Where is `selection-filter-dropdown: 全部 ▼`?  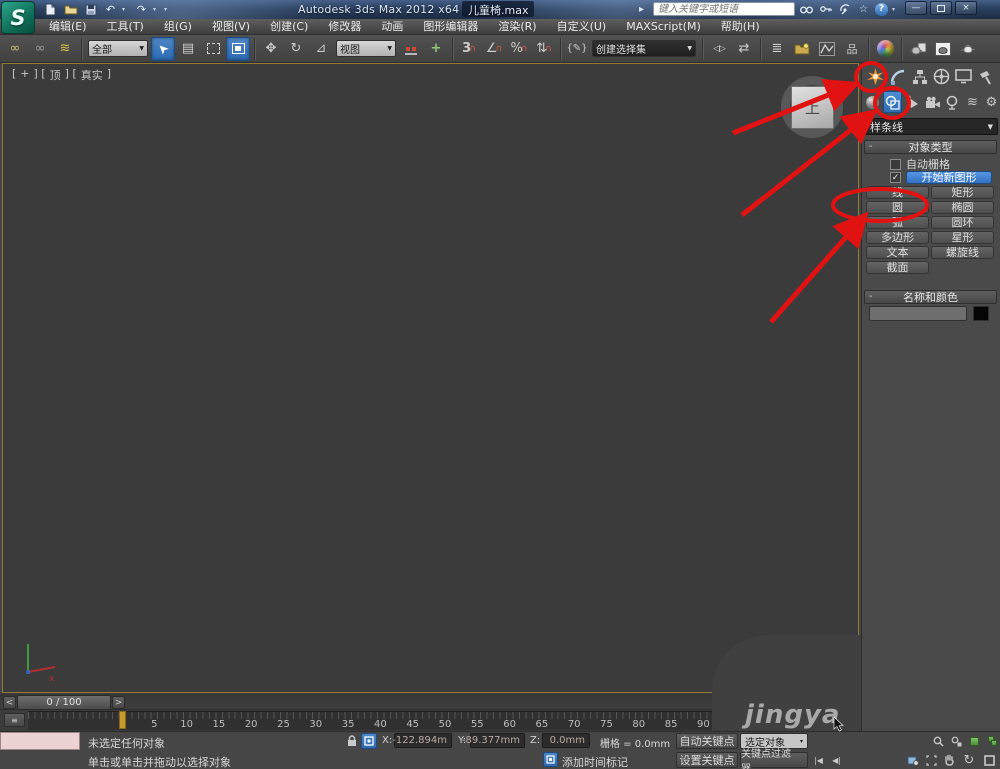
selection-filter-dropdown: 全部 ▼ is located at coordinates (118, 48).